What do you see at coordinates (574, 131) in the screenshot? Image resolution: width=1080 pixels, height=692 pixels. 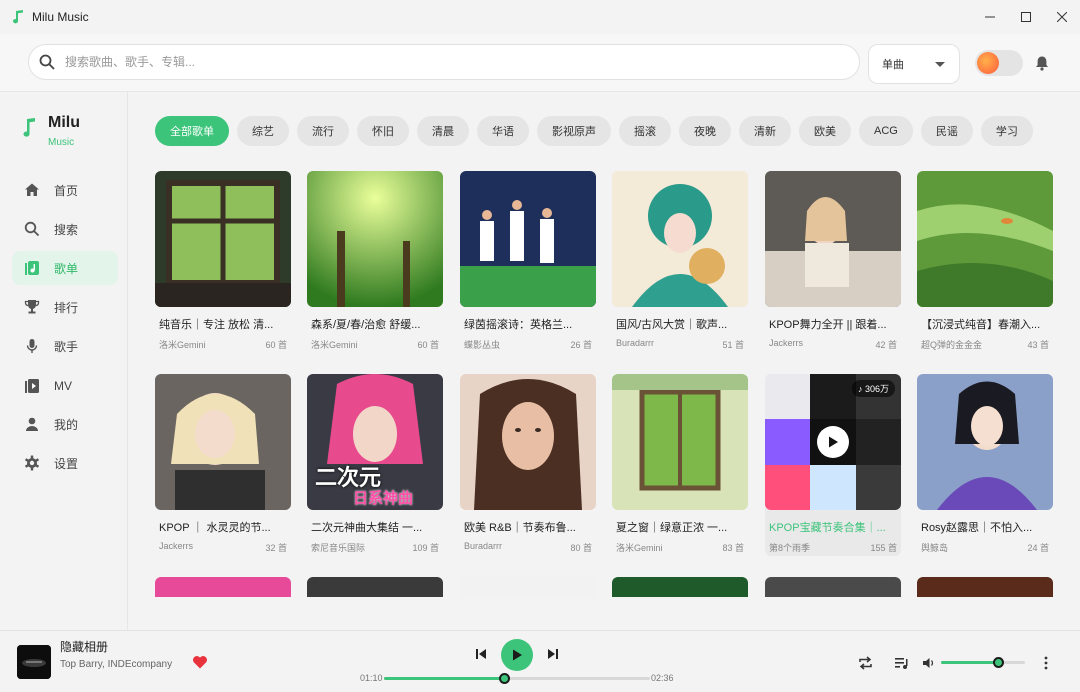 I see `category-chip: 影视原声` at bounding box center [574, 131].